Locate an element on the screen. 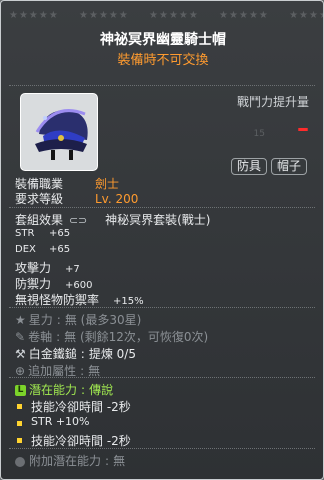  link-icon: ⊂⊃ is located at coordinates (78, 220).